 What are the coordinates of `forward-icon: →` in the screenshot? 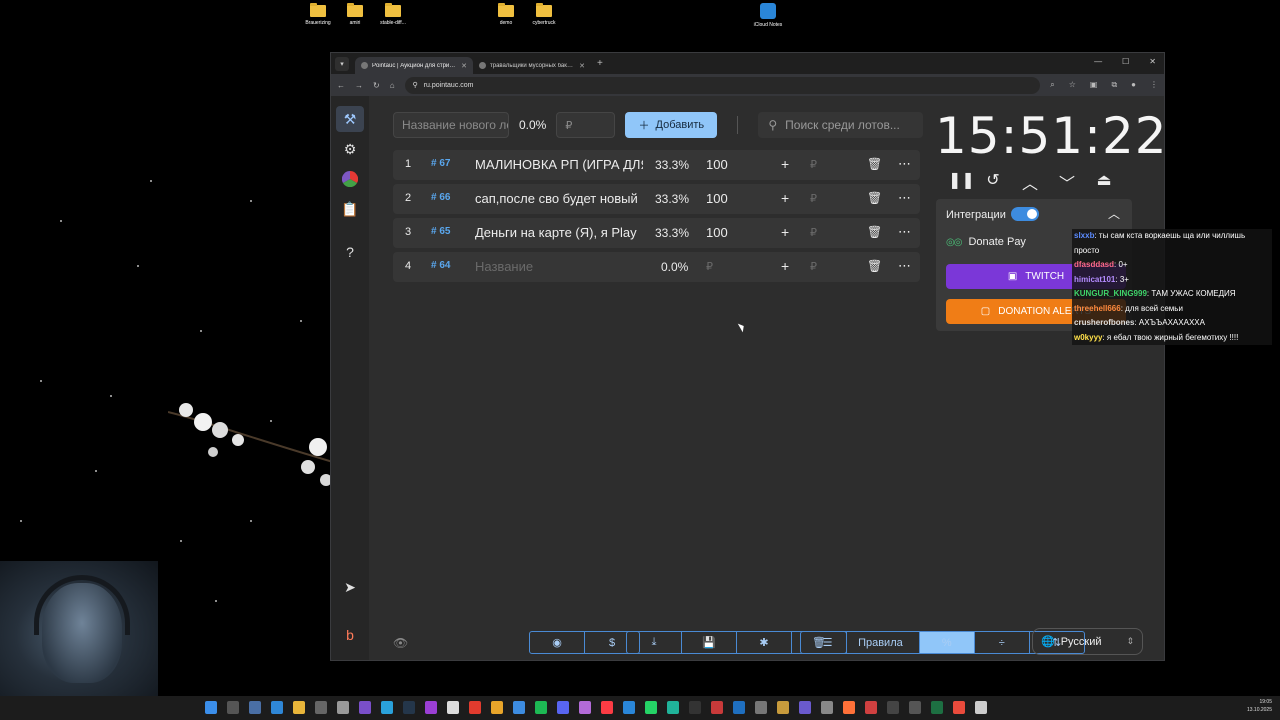 It's located at (359, 85).